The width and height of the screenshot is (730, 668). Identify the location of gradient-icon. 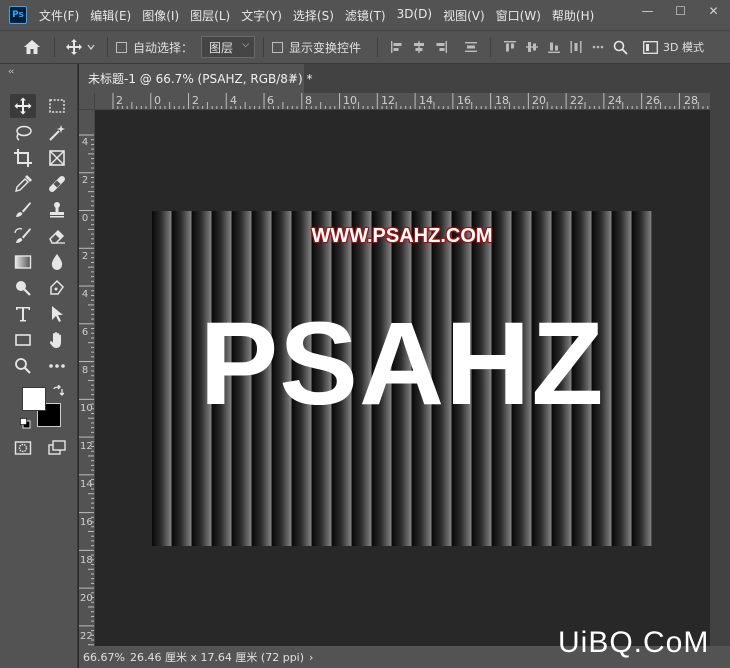
(23, 262).